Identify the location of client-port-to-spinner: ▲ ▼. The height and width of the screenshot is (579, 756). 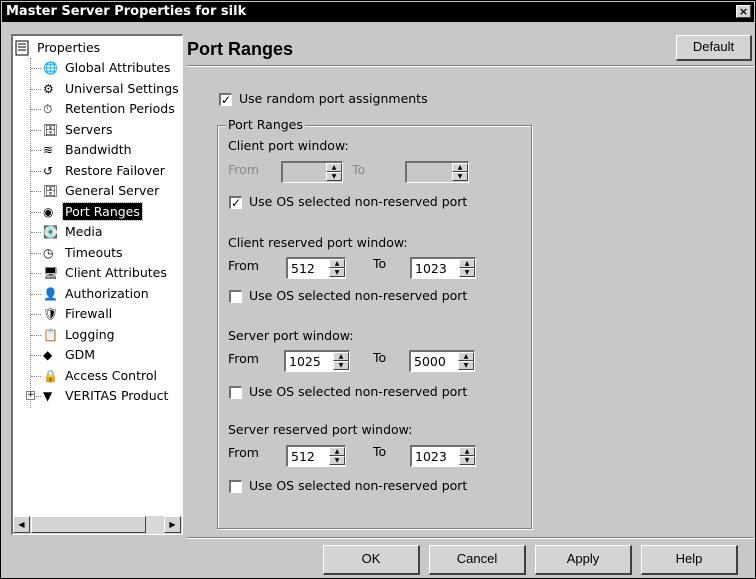
(437, 172).